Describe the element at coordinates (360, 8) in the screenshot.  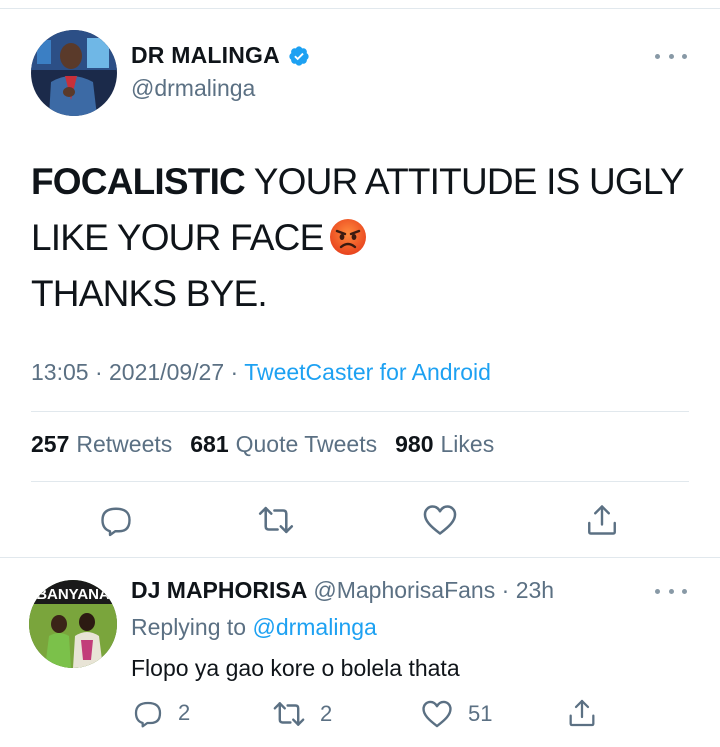
I see `top-divider` at that location.